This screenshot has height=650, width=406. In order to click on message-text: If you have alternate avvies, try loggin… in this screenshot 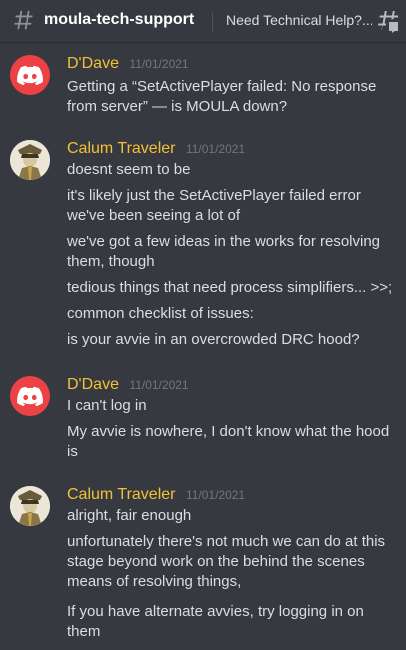, I will do `click(215, 621)`.